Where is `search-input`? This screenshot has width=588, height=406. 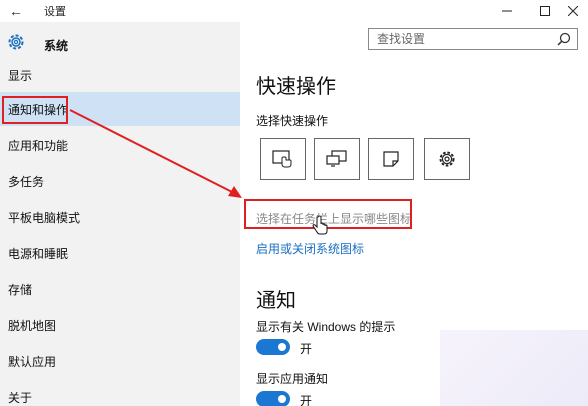 search-input is located at coordinates (454, 39).